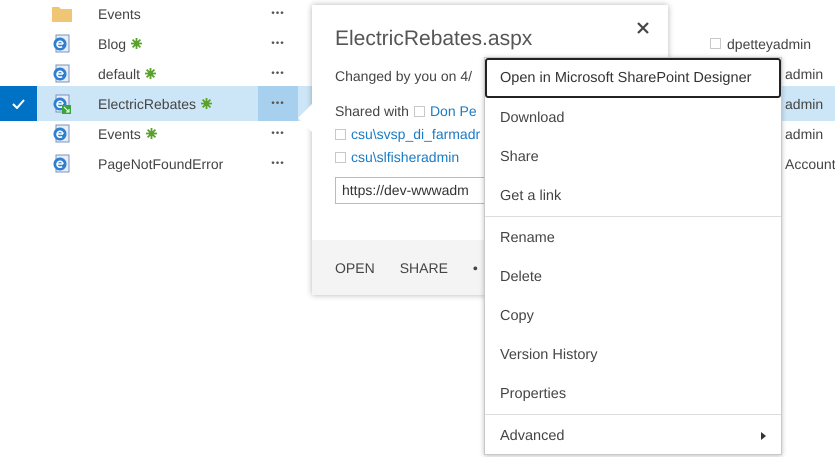 This screenshot has height=457, width=835. What do you see at coordinates (769, 44) in the screenshot?
I see `user-name: dpetteyadmin` at bounding box center [769, 44].